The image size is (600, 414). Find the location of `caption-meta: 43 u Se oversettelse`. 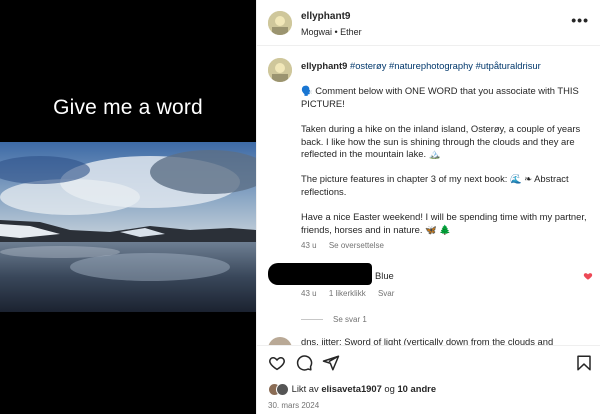

caption-meta: 43 u Se oversettelse is located at coordinates (347, 245).